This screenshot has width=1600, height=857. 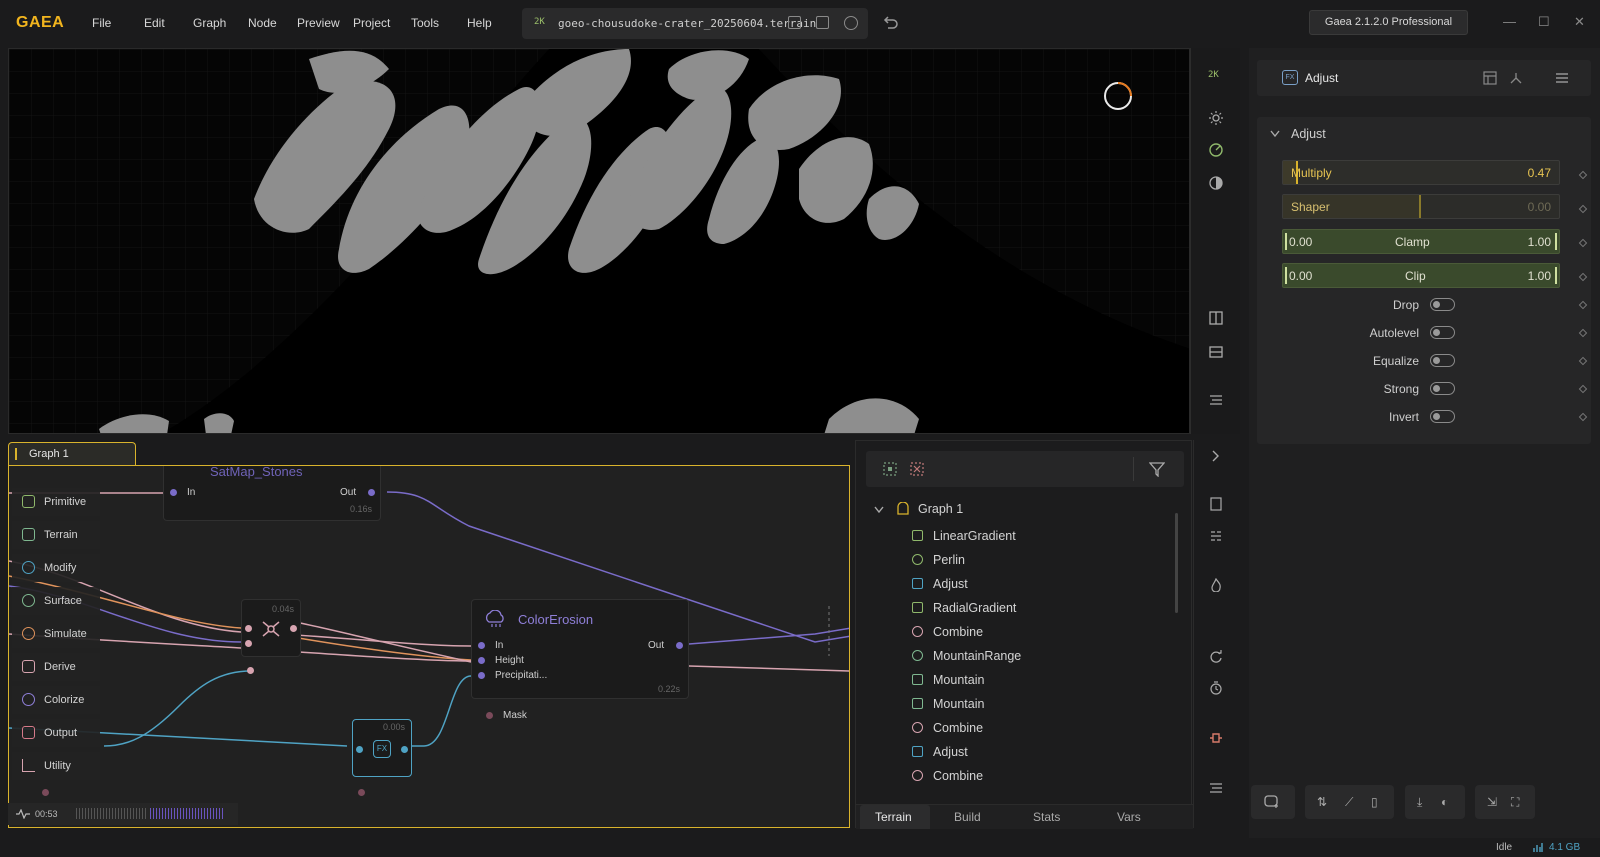 What do you see at coordinates (1583, 243) in the screenshot?
I see `clamp-keyframe-icon` at bounding box center [1583, 243].